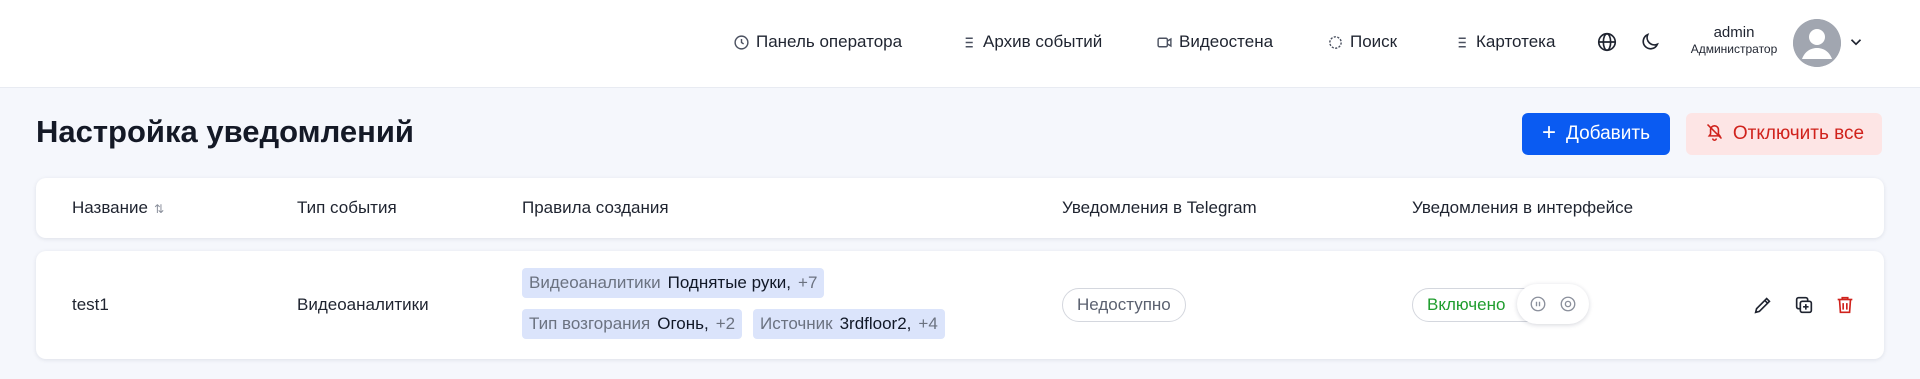  I want to click on disable-all-button: Отключить все, so click(1784, 134).